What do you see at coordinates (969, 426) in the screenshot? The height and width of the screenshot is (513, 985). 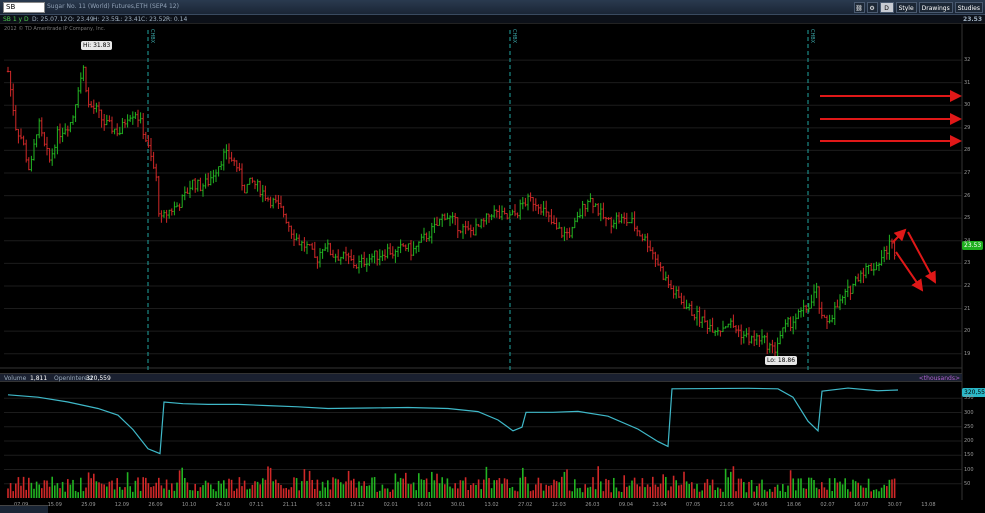 I see `volume-tick: 250` at bounding box center [969, 426].